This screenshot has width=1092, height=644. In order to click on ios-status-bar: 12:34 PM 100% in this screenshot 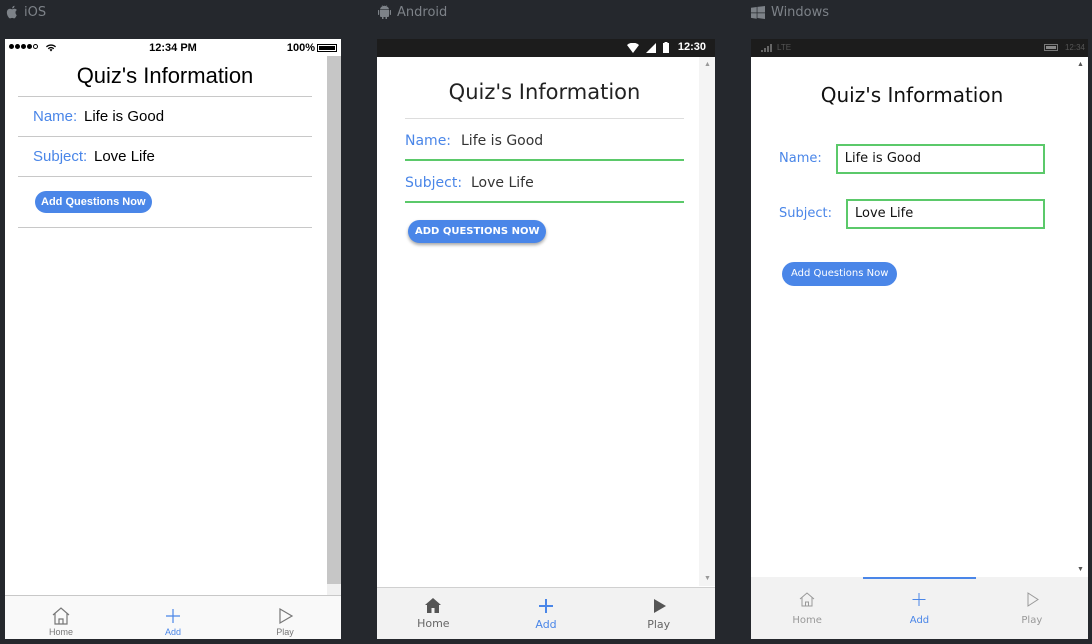, I will do `click(173, 47)`.